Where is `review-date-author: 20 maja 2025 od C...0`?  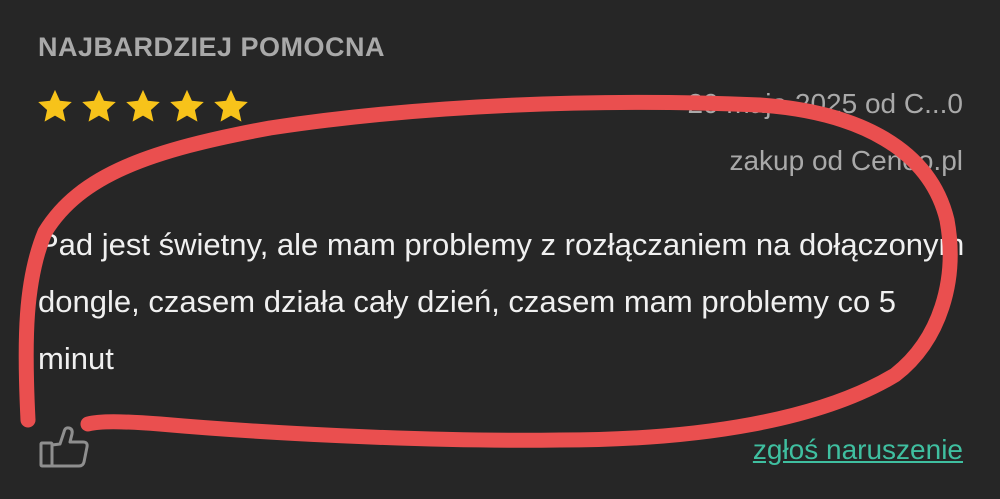 review-date-author: 20 maja 2025 od C...0 is located at coordinates (825, 103).